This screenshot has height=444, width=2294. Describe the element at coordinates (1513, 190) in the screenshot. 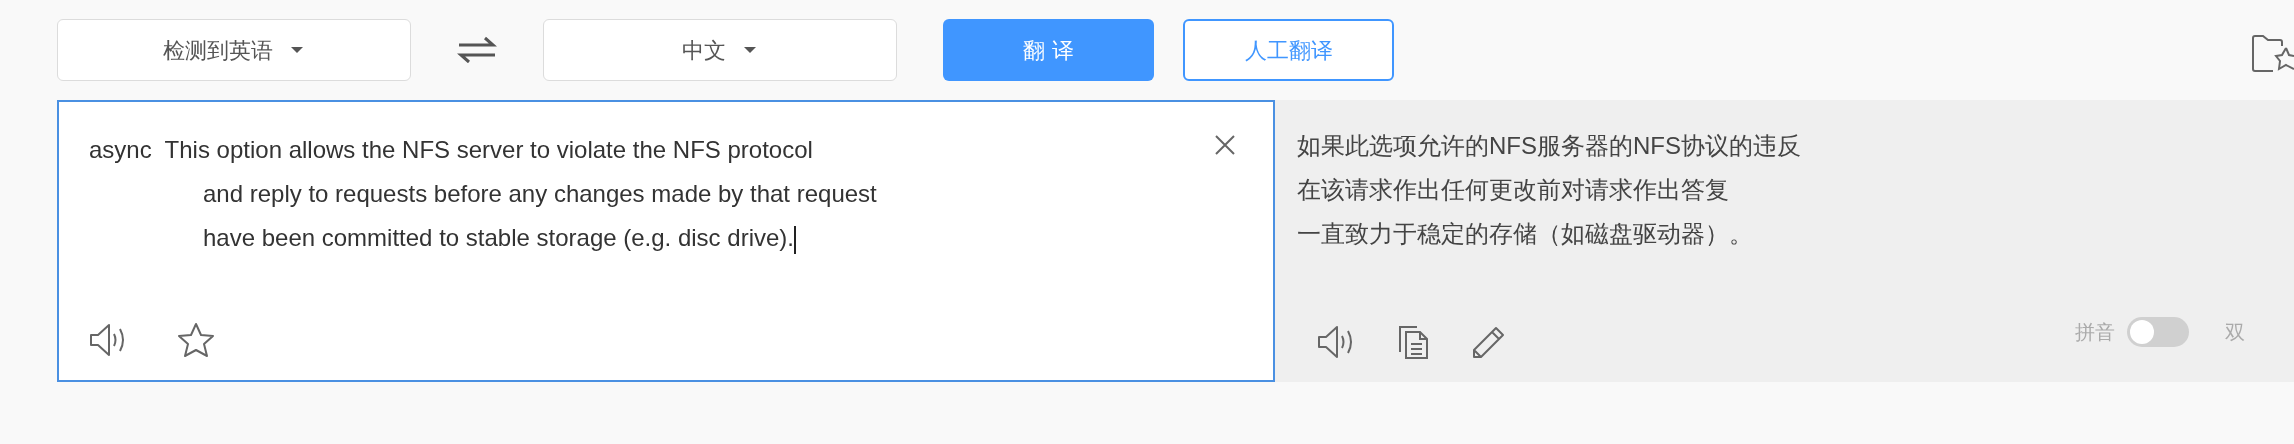

I see `translation-line: 在该请求作出任何更改前对请求作出答复` at that location.